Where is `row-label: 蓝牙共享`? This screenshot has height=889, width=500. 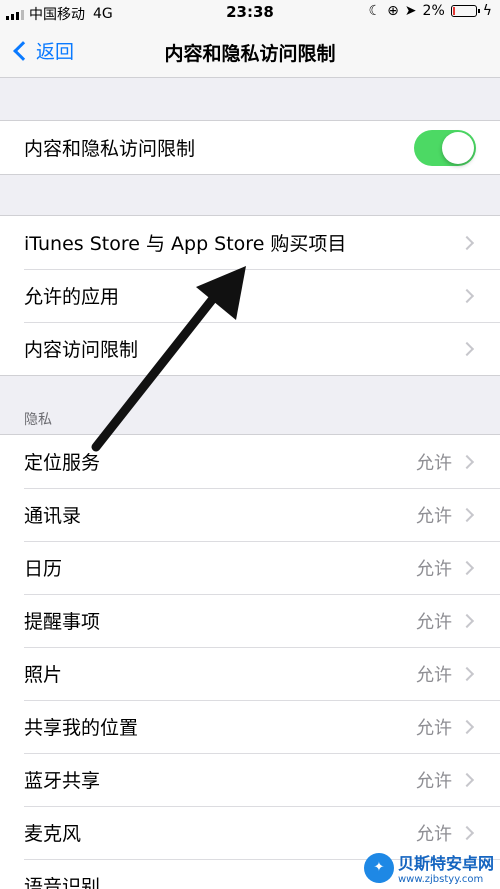 row-label: 蓝牙共享 is located at coordinates (62, 781).